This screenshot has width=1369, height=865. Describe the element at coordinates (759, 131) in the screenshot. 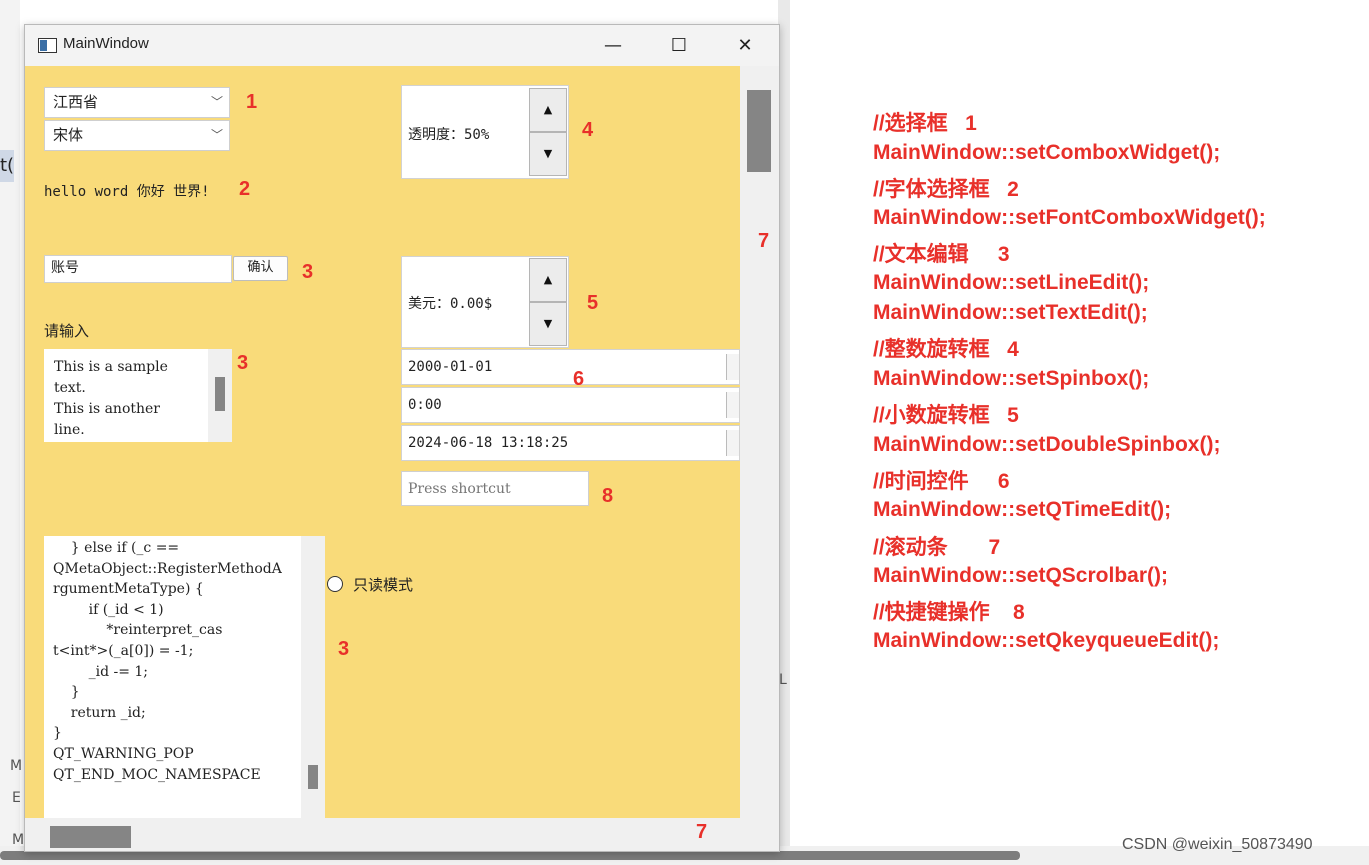

I see `vertical-scroll-thumb` at that location.